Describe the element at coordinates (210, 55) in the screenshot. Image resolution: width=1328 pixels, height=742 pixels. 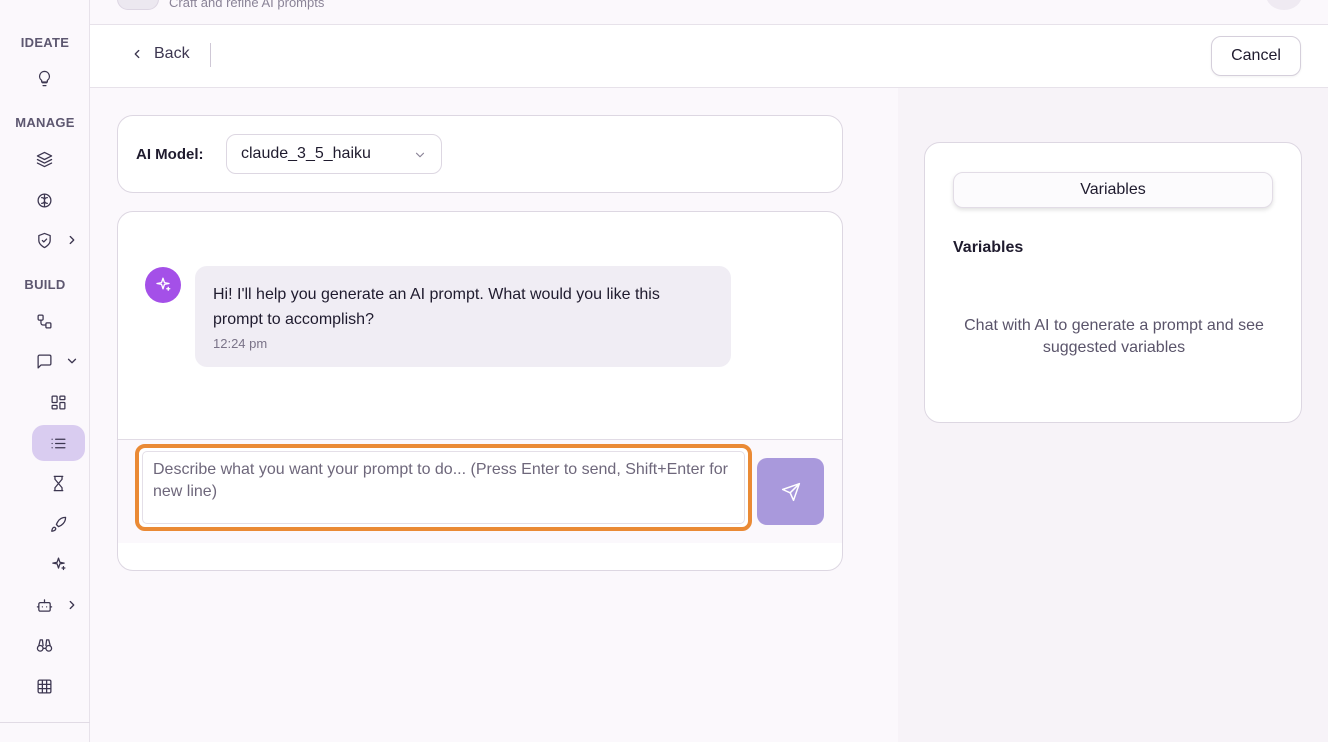
I see `header-divider` at that location.